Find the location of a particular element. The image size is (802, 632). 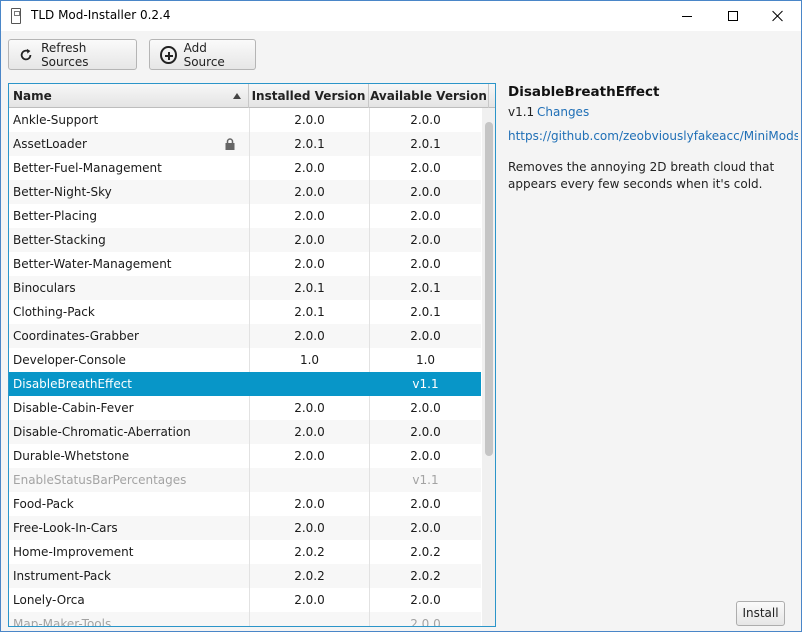

column-header-available-version: Available Version is located at coordinates (429, 96).